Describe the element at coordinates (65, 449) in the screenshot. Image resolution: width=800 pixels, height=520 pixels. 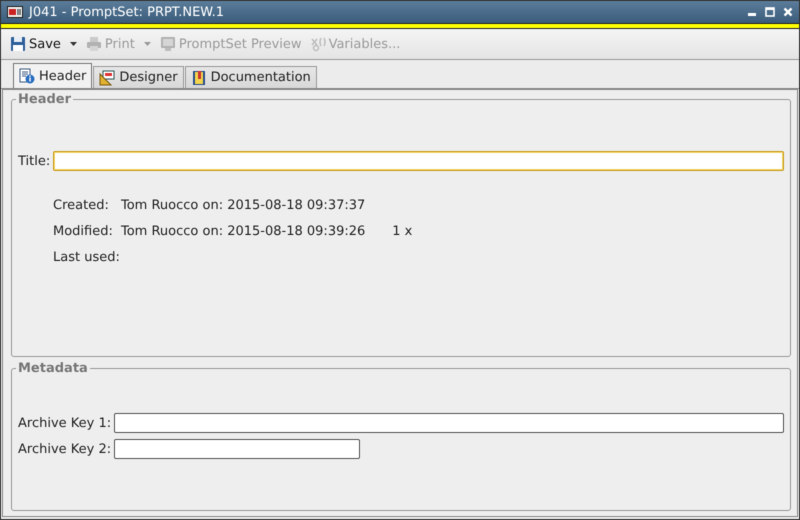
I see `field-label: Archive Key 2:` at that location.